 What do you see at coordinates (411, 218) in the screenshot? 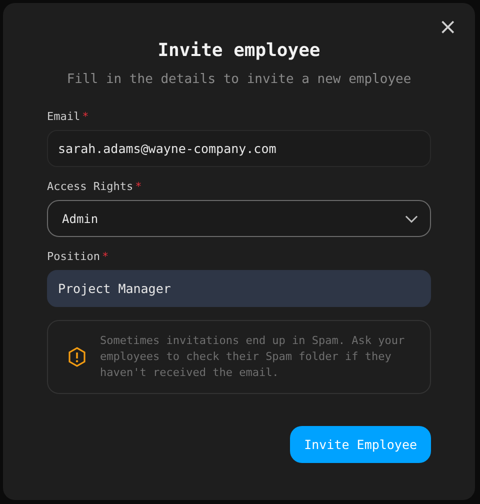
I see `chevron-down-icon` at bounding box center [411, 218].